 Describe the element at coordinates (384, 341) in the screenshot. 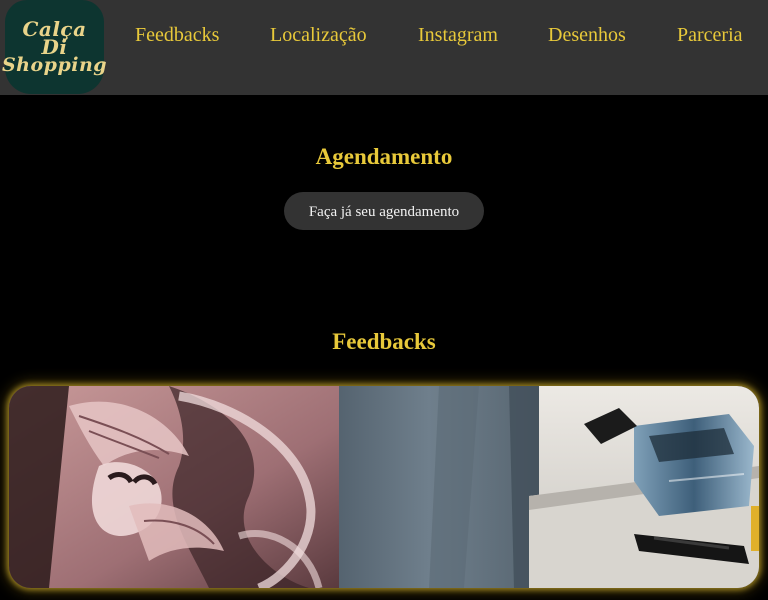

I see `feedbacks-heading: Feedbacks` at that location.